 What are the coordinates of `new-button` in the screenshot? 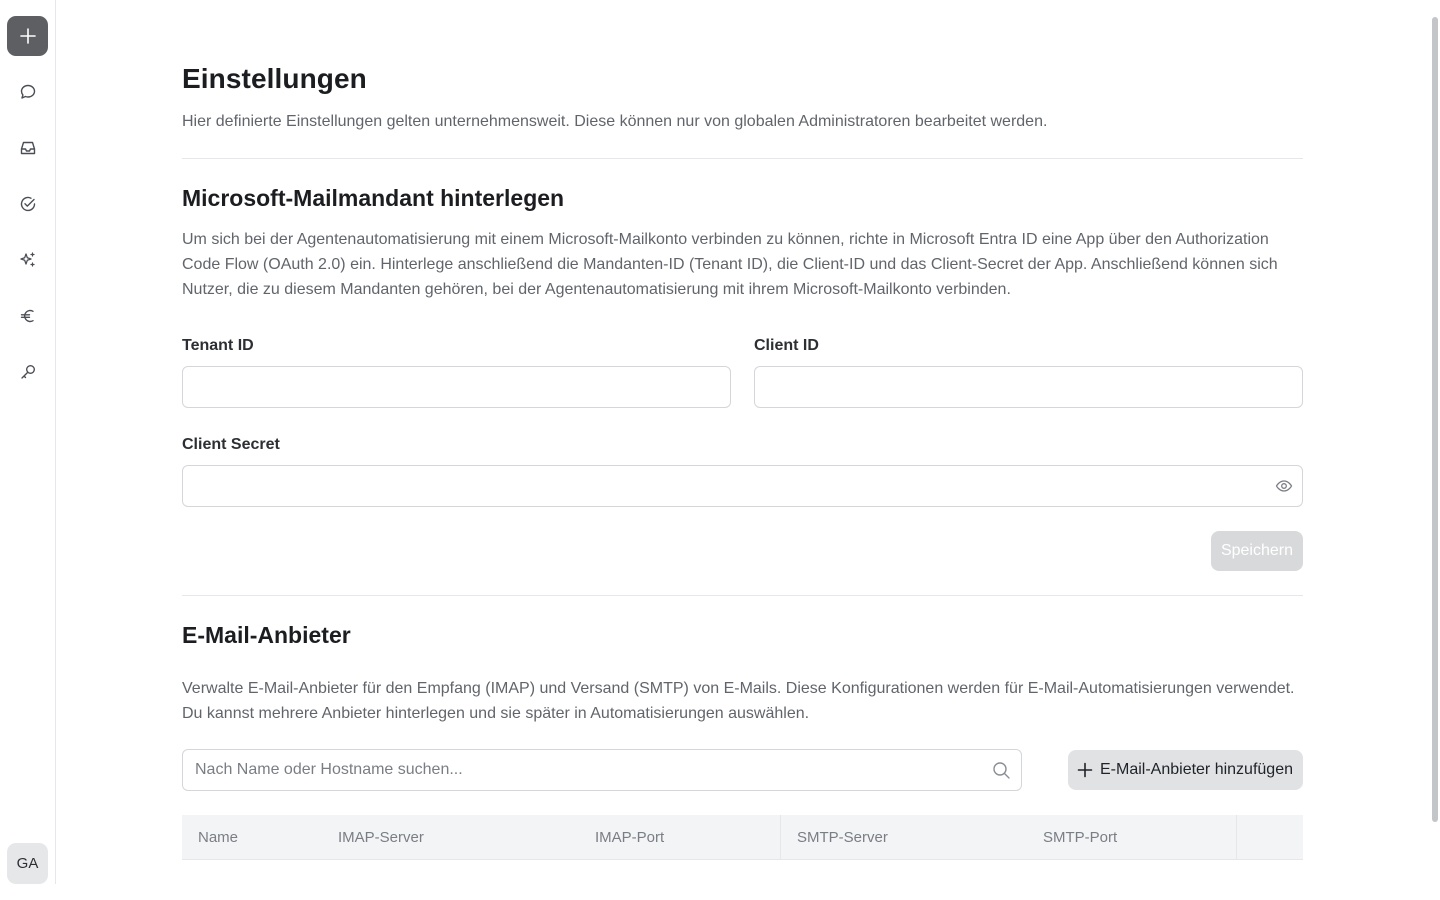 It's located at (27, 36).